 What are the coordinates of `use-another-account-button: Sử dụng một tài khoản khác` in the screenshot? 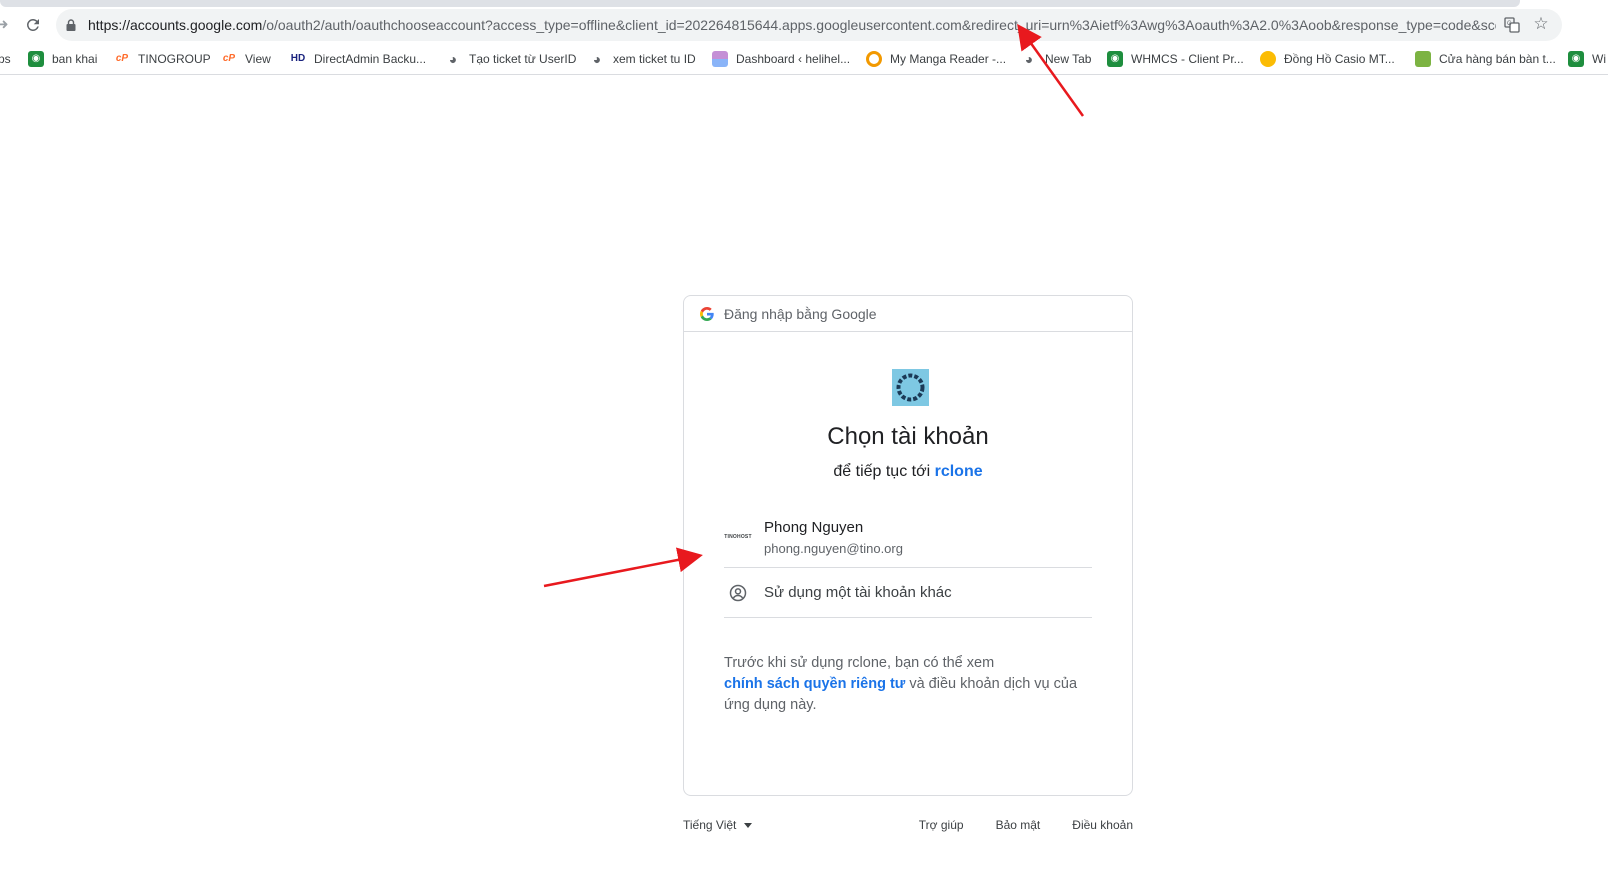 It's located at (908, 593).